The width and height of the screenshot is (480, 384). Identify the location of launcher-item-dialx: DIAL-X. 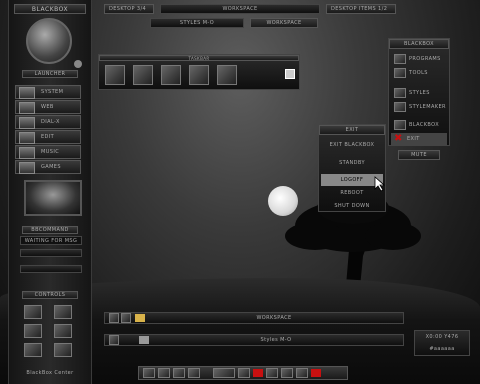
(48, 122).